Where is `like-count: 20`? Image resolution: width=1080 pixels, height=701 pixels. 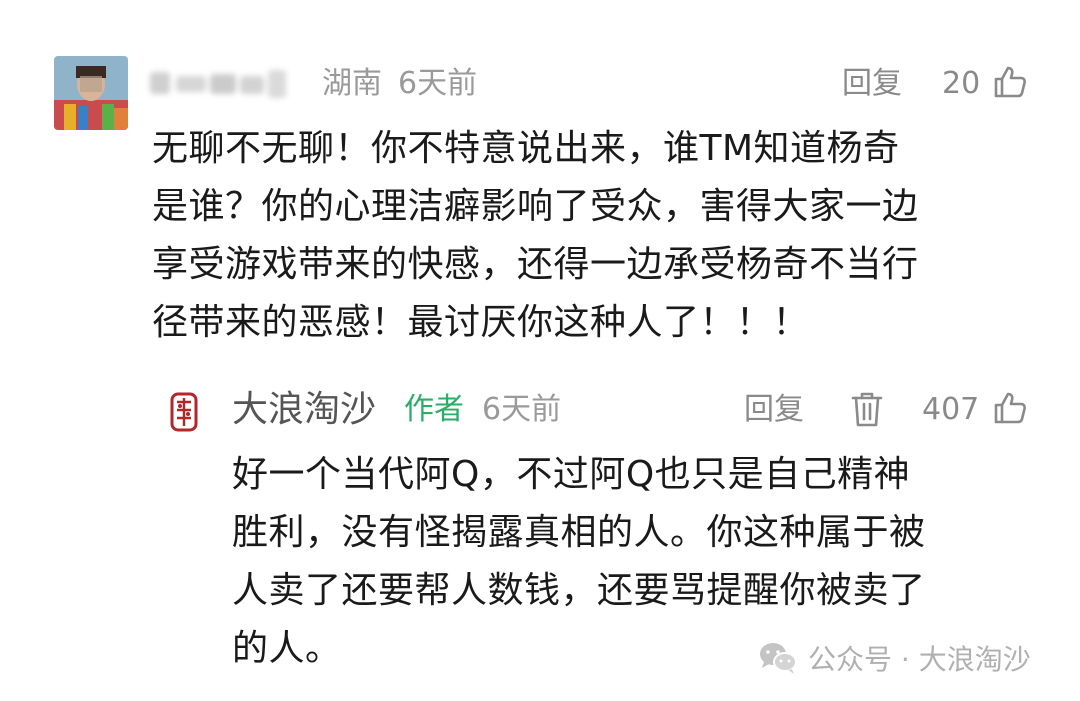
like-count: 20 is located at coordinates (961, 83).